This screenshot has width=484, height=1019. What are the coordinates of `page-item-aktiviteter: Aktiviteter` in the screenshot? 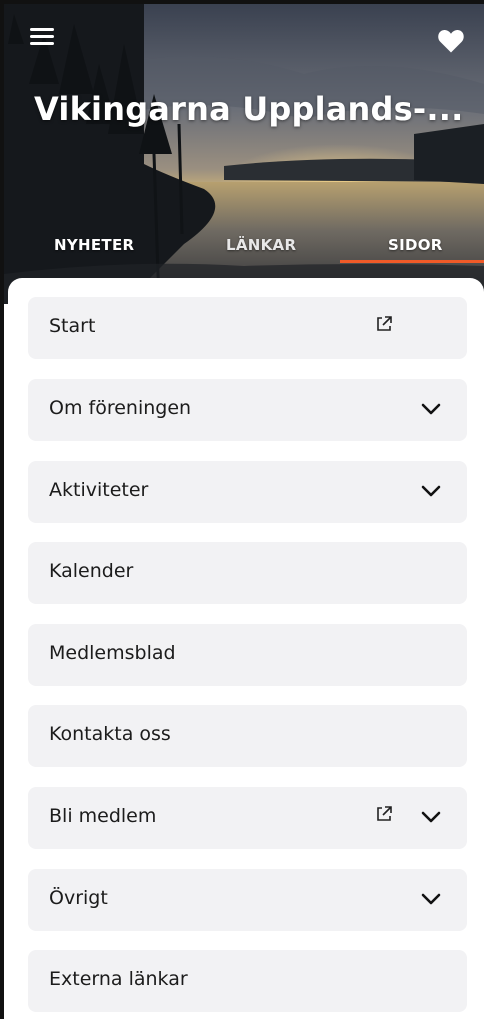 It's located at (247, 492).